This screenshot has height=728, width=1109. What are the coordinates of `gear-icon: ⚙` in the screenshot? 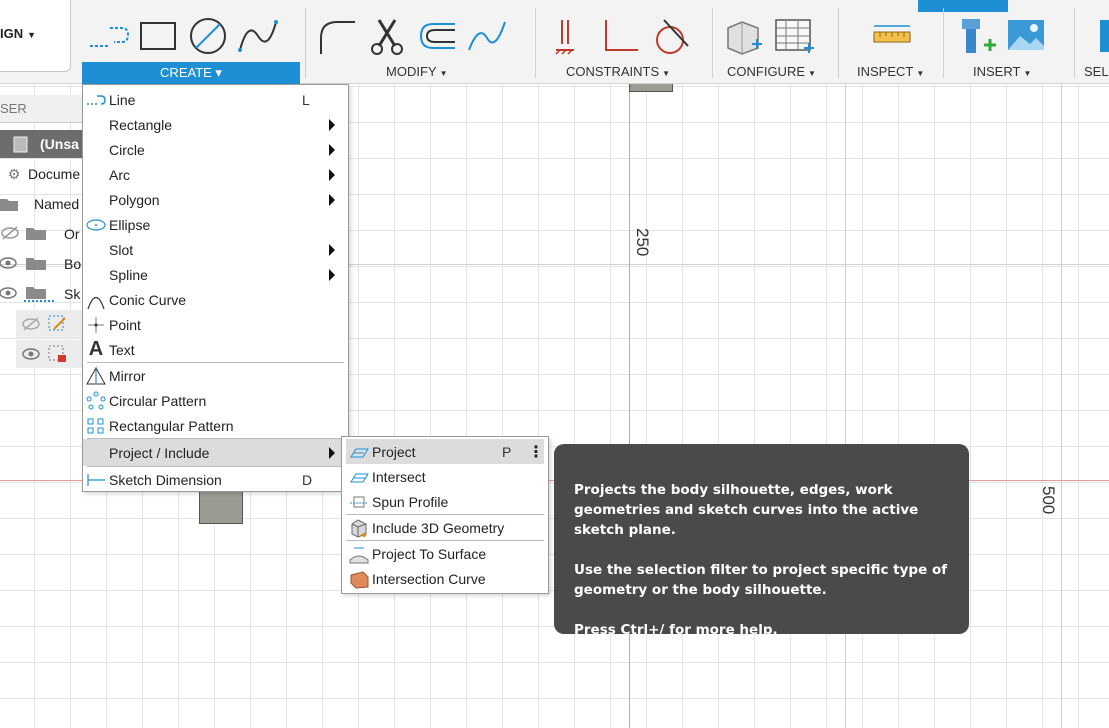 It's located at (14, 173).